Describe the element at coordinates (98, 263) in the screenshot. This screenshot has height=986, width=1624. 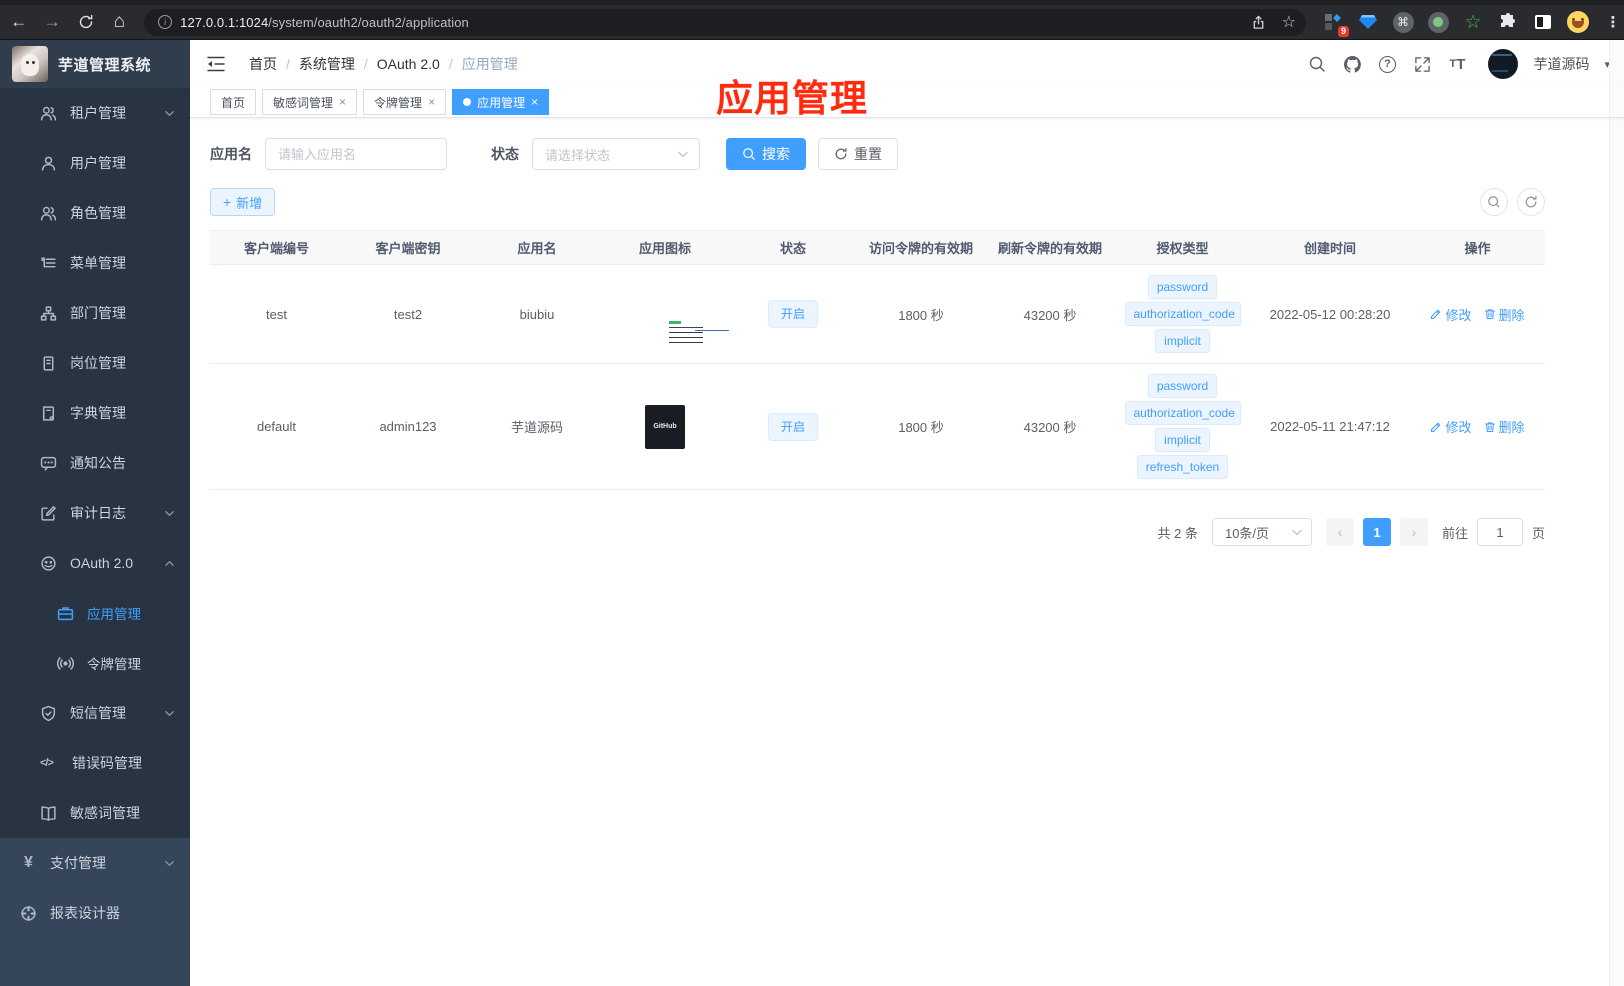
I see `sidebar-item-label: 菜单管理` at that location.